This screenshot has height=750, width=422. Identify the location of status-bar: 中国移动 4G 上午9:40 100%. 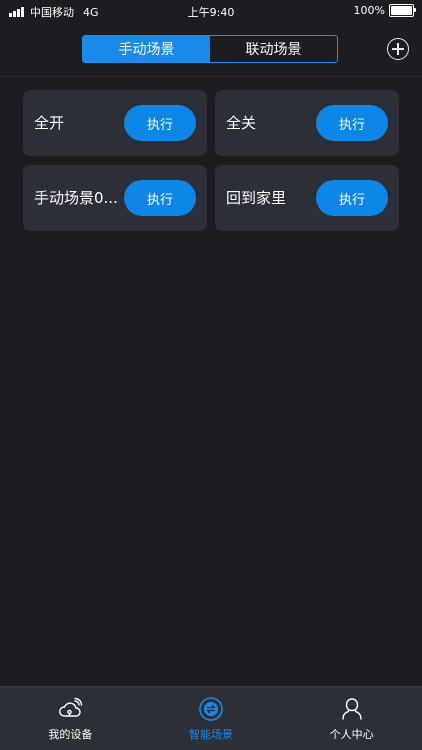
(211, 11).